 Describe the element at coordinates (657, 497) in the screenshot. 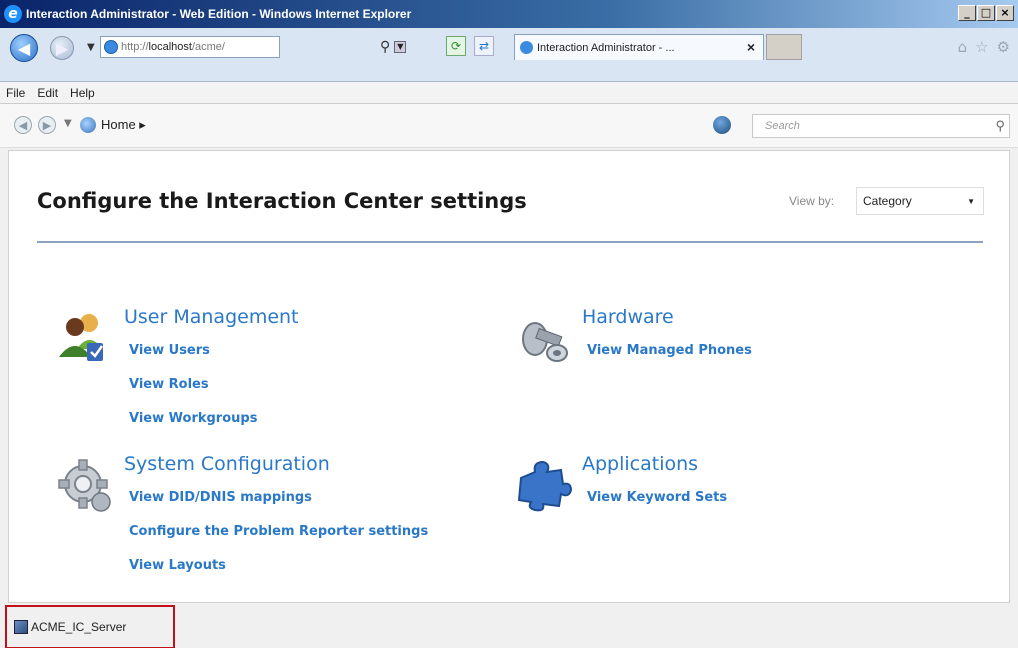

I see `view-keyword-sets-link: View Keyword Sets` at that location.